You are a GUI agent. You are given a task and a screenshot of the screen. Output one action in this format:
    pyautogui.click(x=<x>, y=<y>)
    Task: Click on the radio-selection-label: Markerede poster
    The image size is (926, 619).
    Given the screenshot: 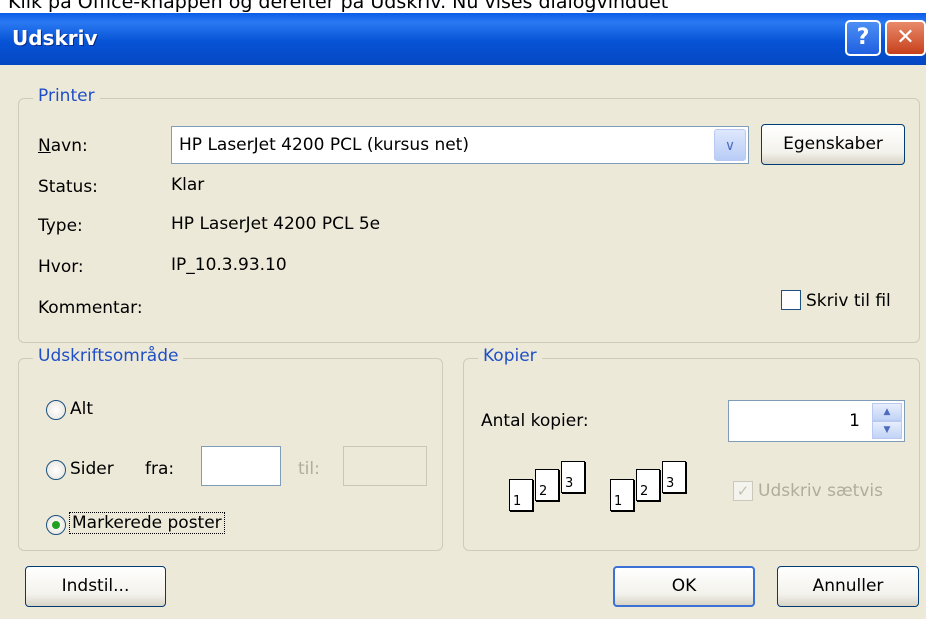 What is the action you would take?
    pyautogui.click(x=147, y=523)
    